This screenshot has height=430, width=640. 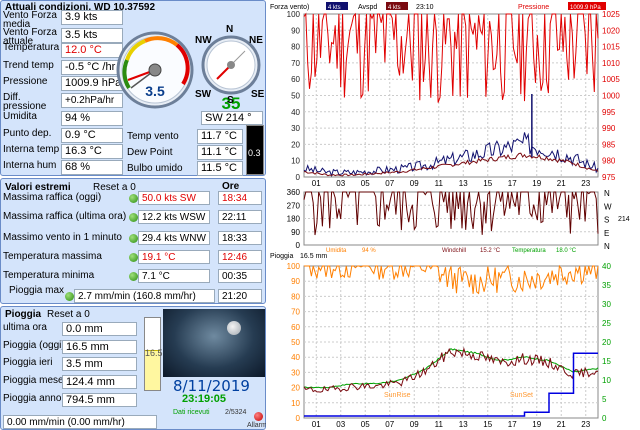 I want to click on compass-s-label: S, so click(x=230, y=100).